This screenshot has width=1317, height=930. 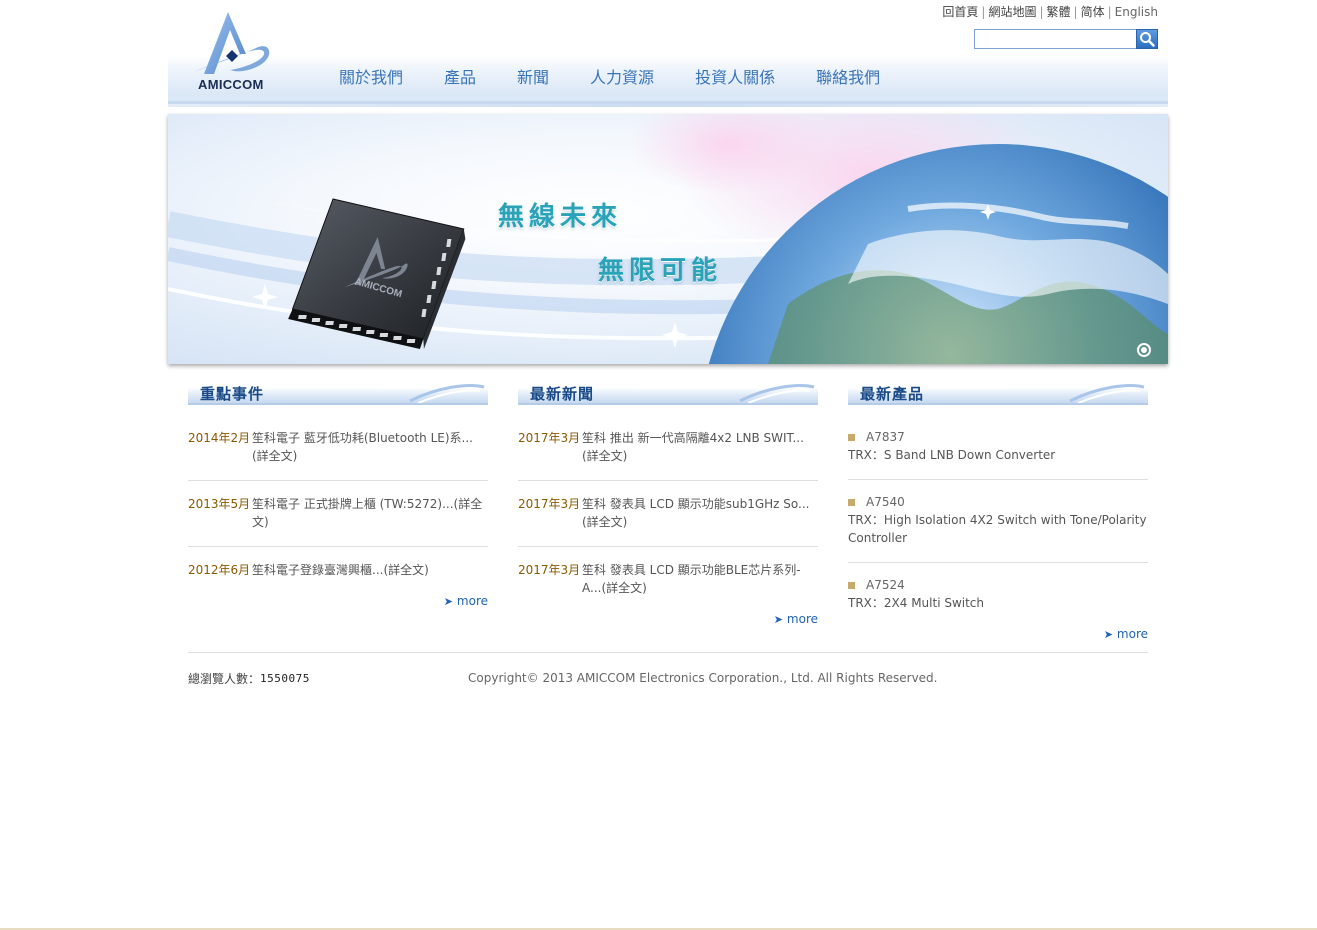 What do you see at coordinates (998, 603) in the screenshot?
I see `product-description: TRX：2X4 Multi Switch` at bounding box center [998, 603].